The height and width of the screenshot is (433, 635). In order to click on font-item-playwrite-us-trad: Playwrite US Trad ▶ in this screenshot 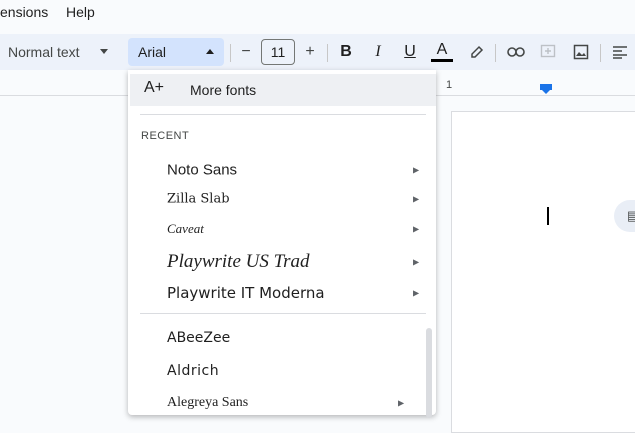, I will do `click(278, 262)`.